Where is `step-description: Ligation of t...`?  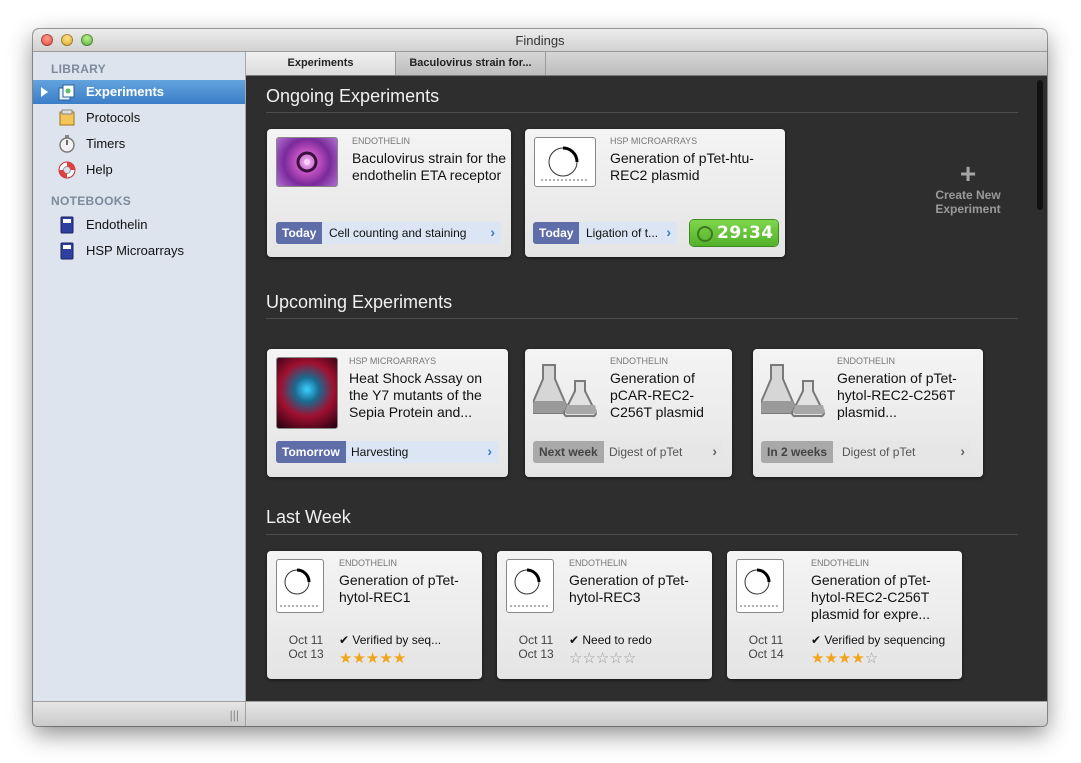 step-description: Ligation of t... is located at coordinates (622, 233).